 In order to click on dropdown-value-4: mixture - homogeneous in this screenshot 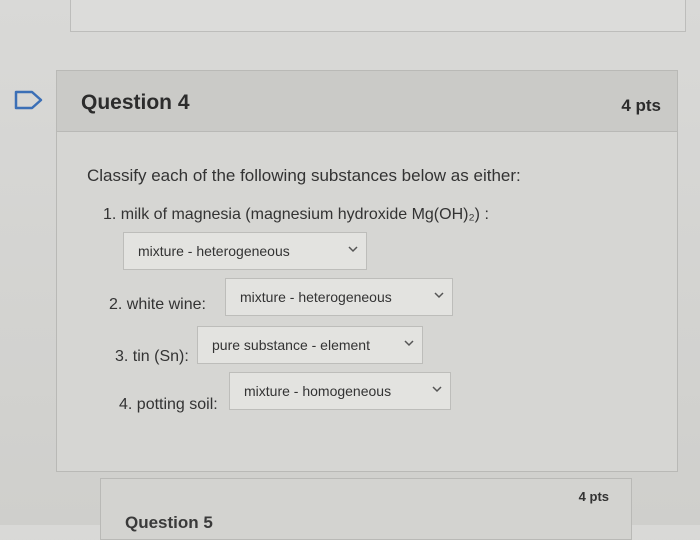, I will do `click(318, 391)`.